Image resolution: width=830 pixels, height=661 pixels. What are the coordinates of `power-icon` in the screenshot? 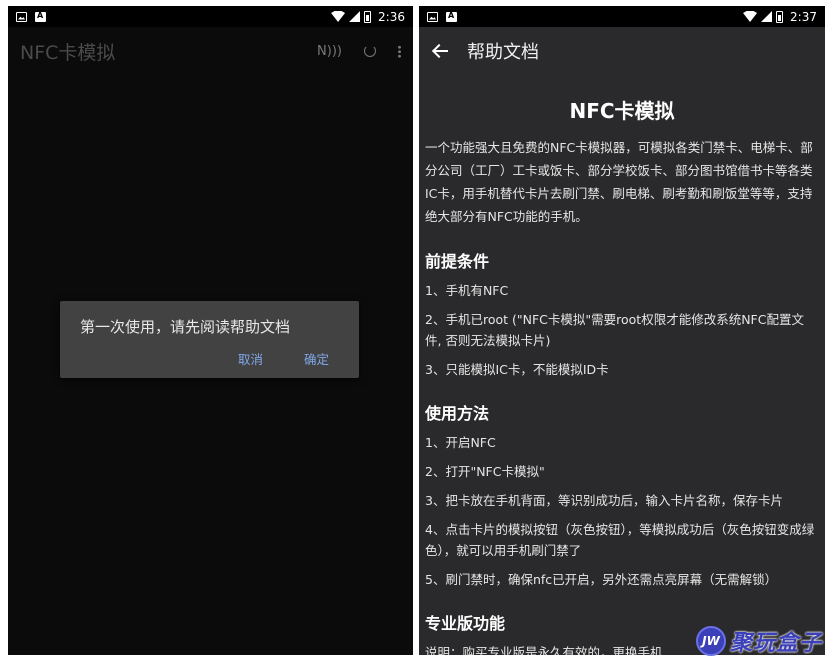 It's located at (370, 51).